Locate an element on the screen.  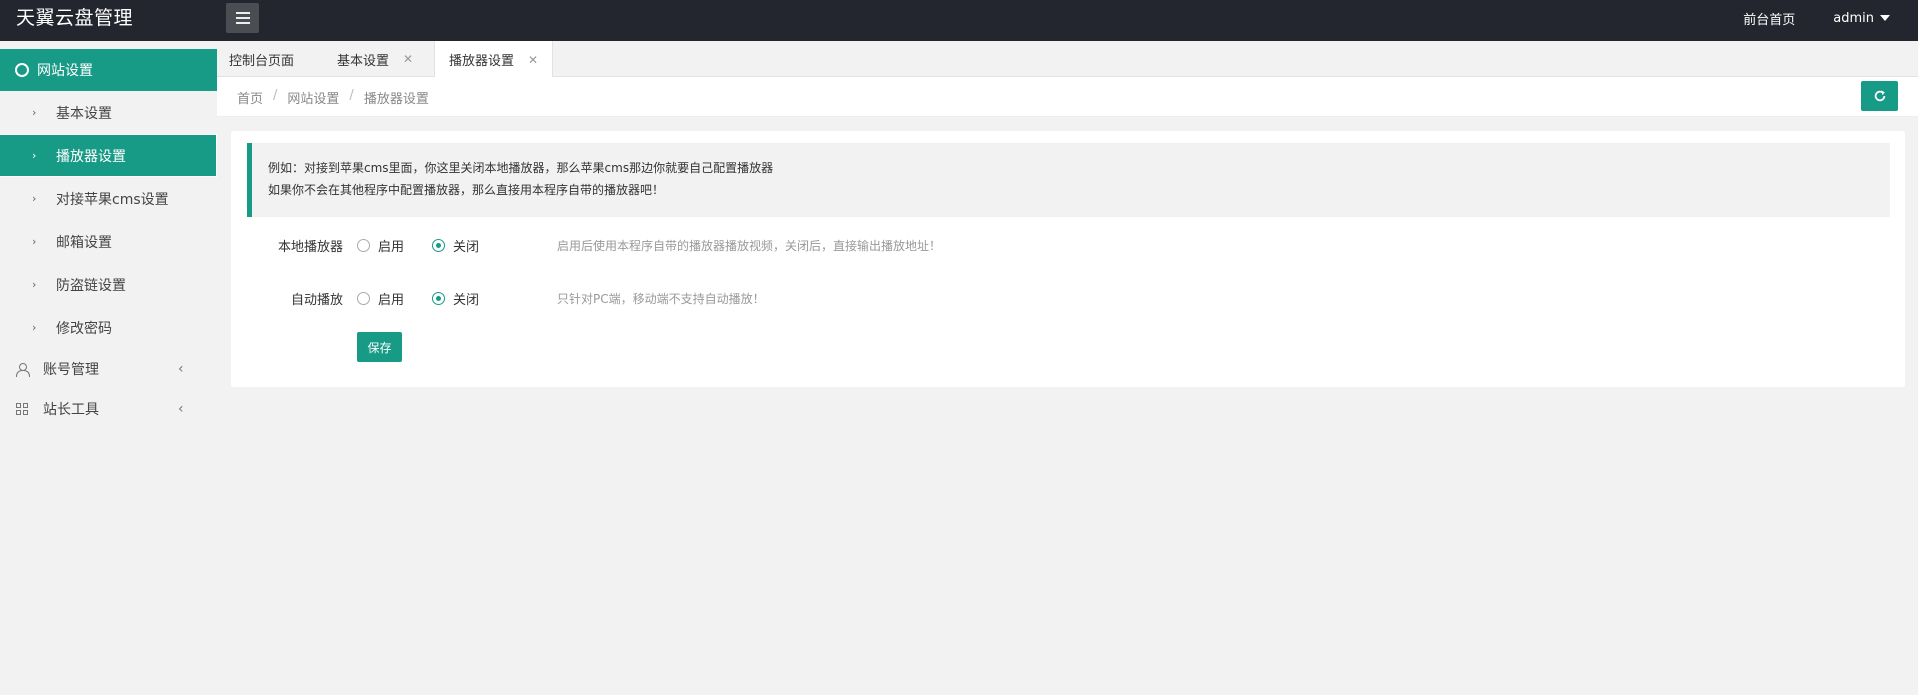
hamburger-icon is located at coordinates (242, 18).